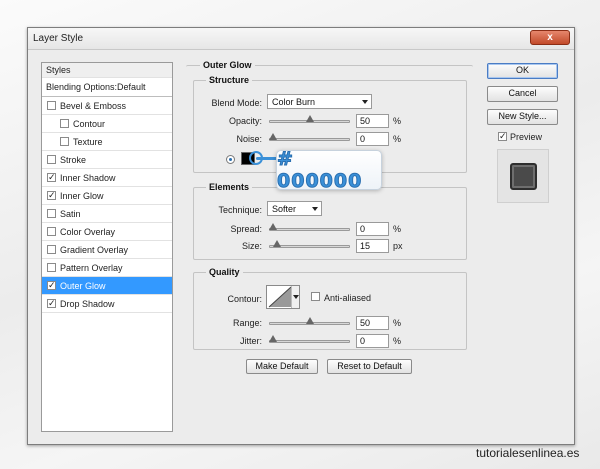 The width and height of the screenshot is (600, 469). Describe the element at coordinates (87, 304) in the screenshot. I see `style-item-label: Drop Shadow` at that location.